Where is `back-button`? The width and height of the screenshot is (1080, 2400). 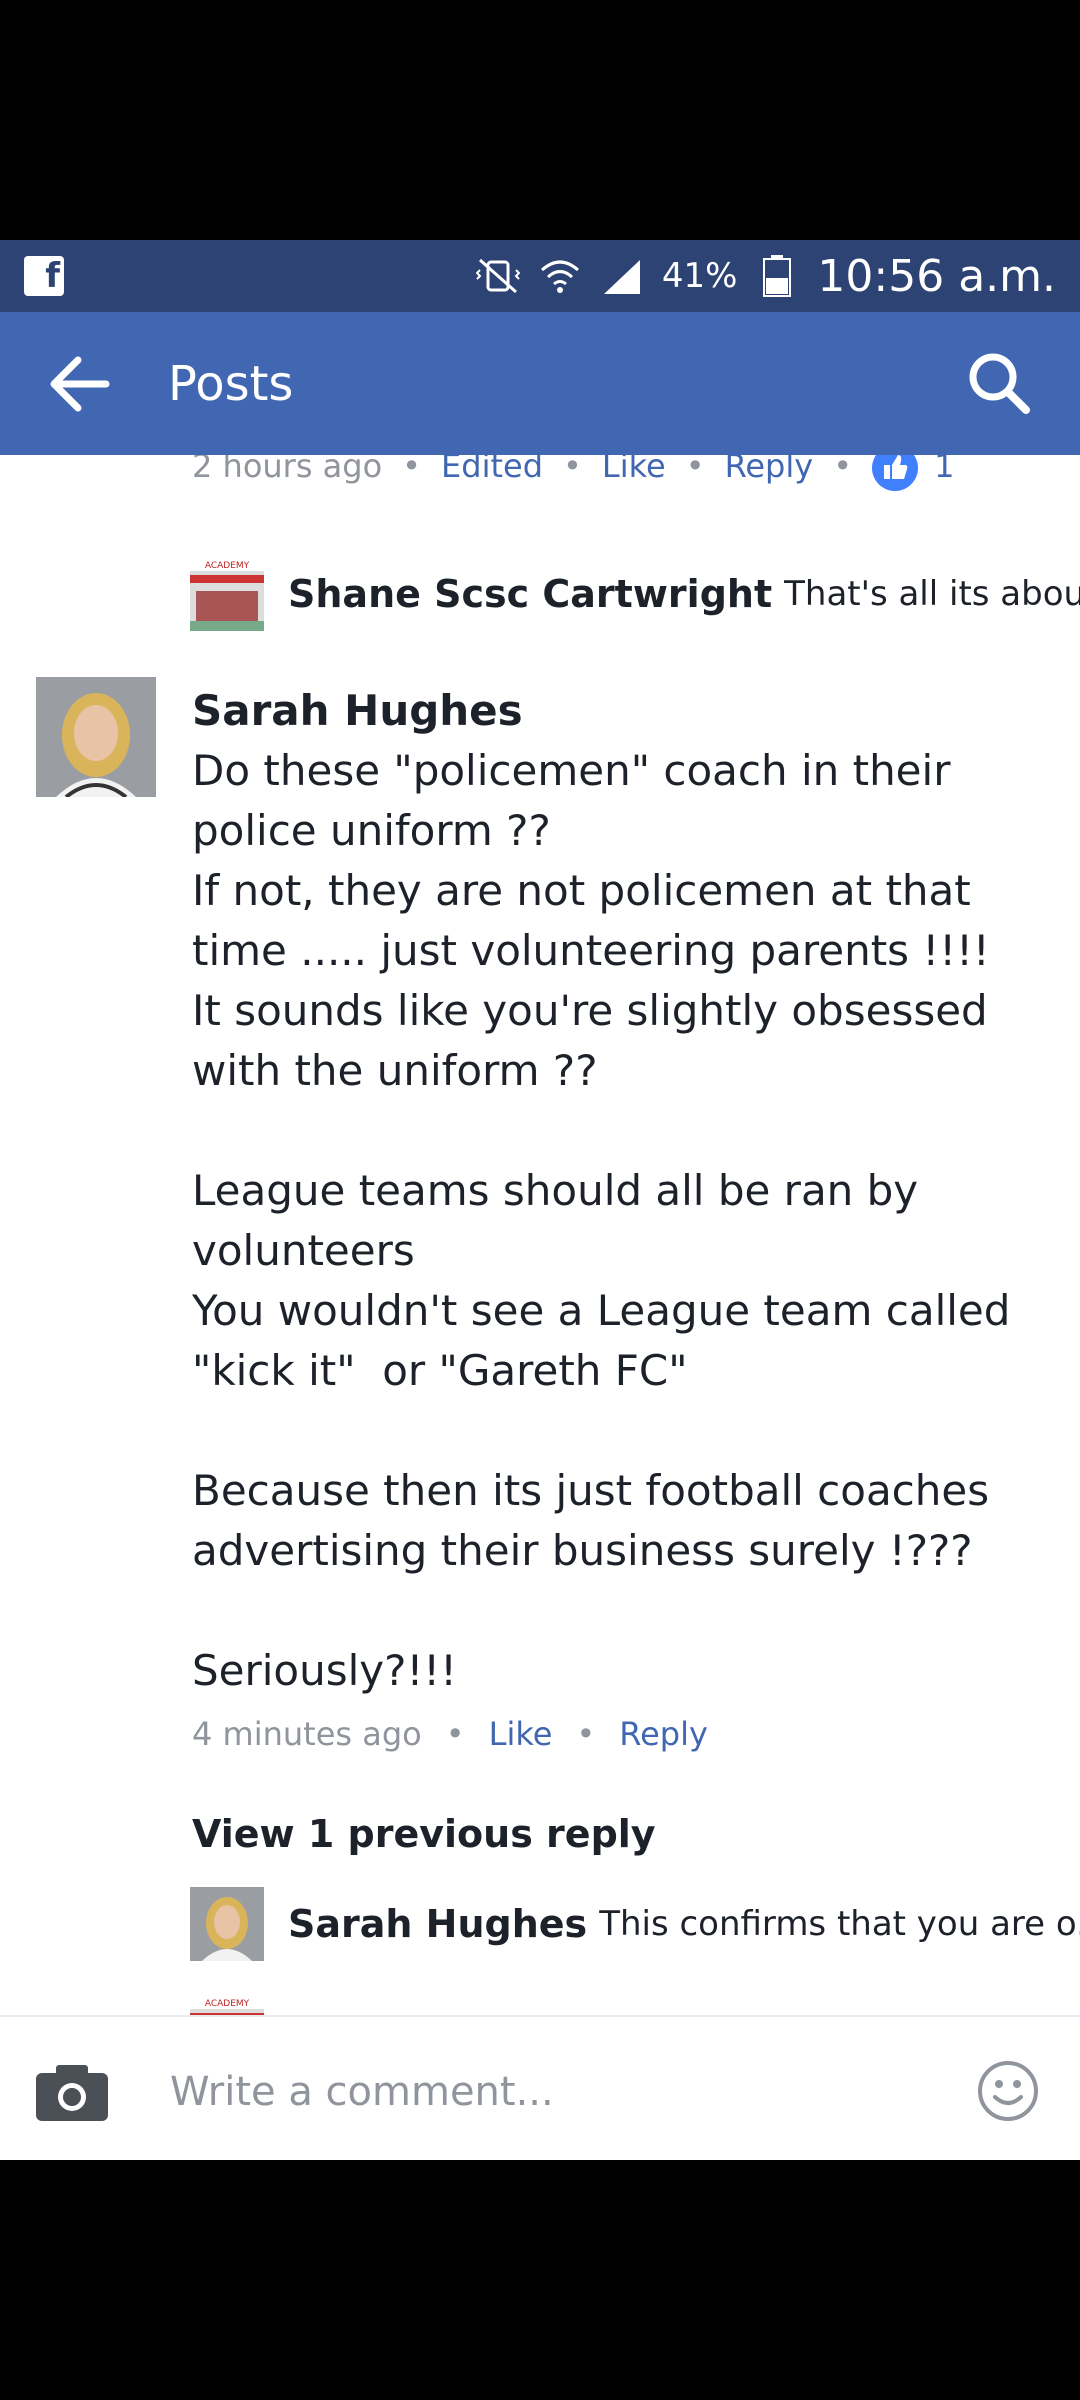 back-button is located at coordinates (81, 384).